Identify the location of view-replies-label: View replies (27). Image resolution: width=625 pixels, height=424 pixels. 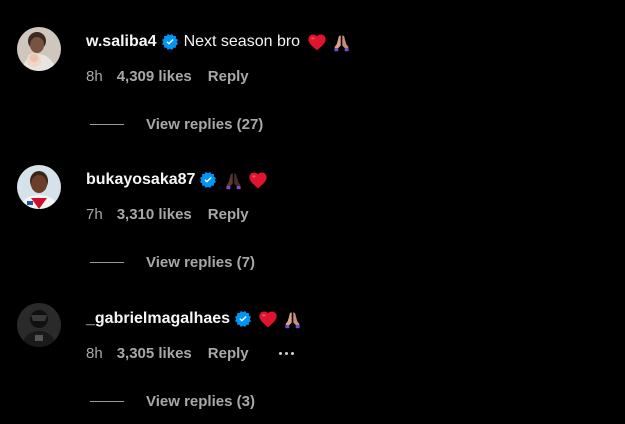
(205, 124).